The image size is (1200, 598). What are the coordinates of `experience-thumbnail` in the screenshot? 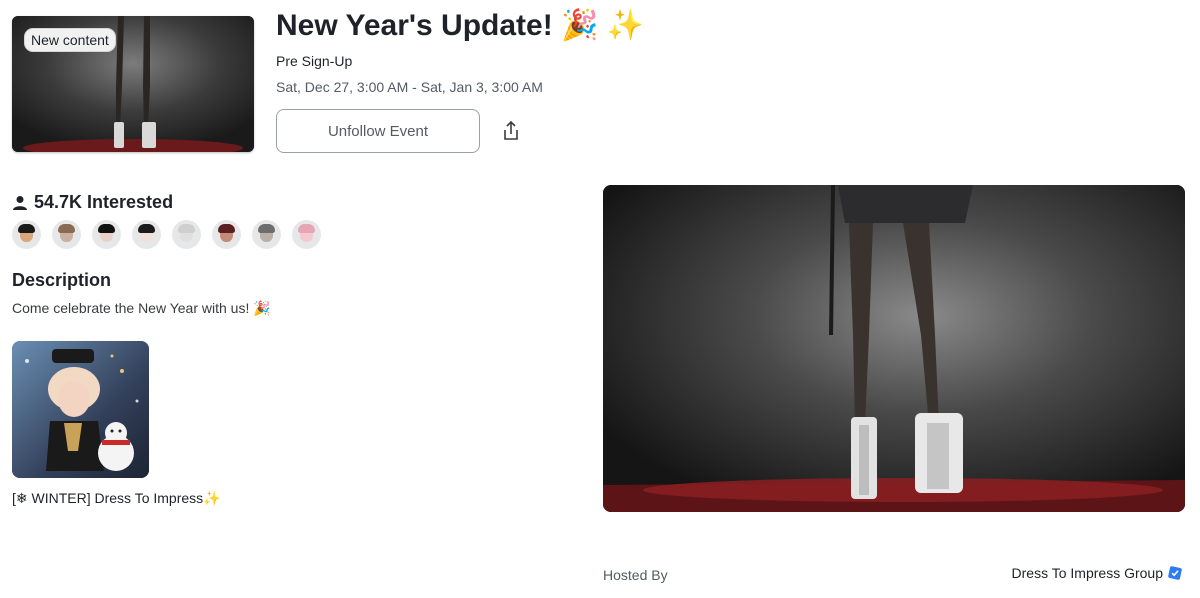 It's located at (80, 409).